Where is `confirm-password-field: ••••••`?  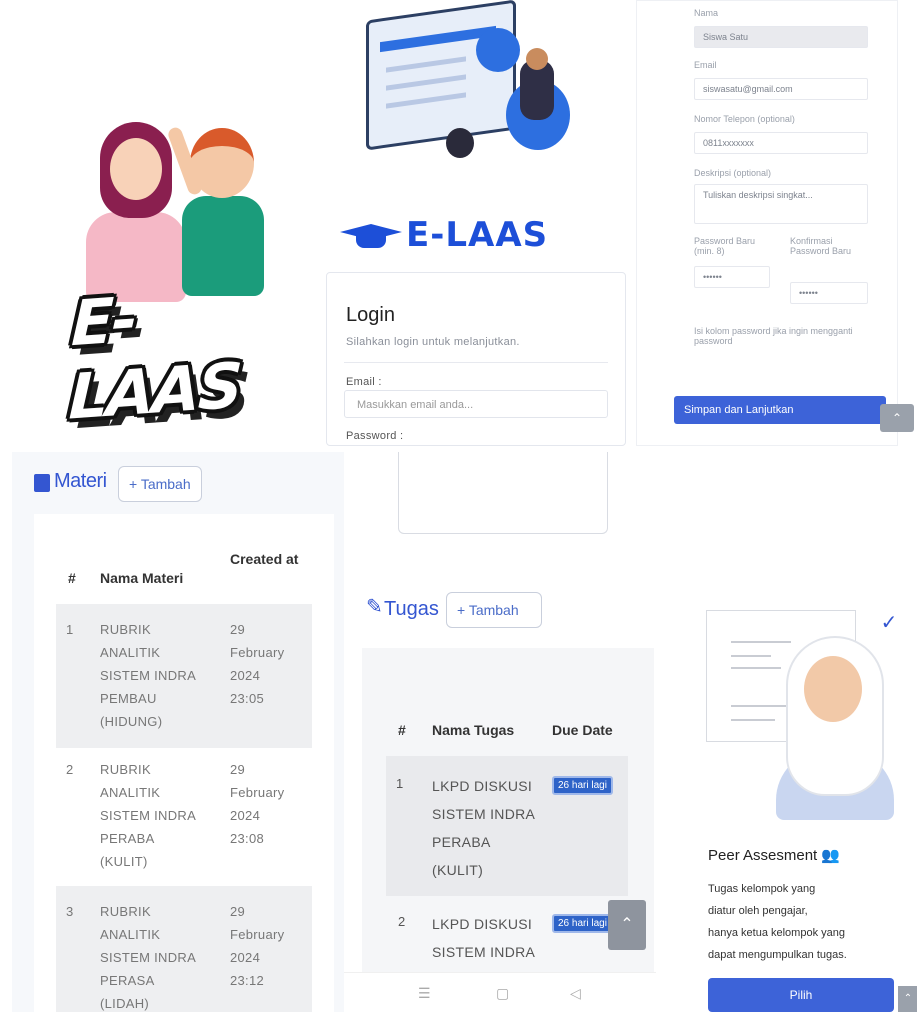
confirm-password-field: •••••• is located at coordinates (829, 293).